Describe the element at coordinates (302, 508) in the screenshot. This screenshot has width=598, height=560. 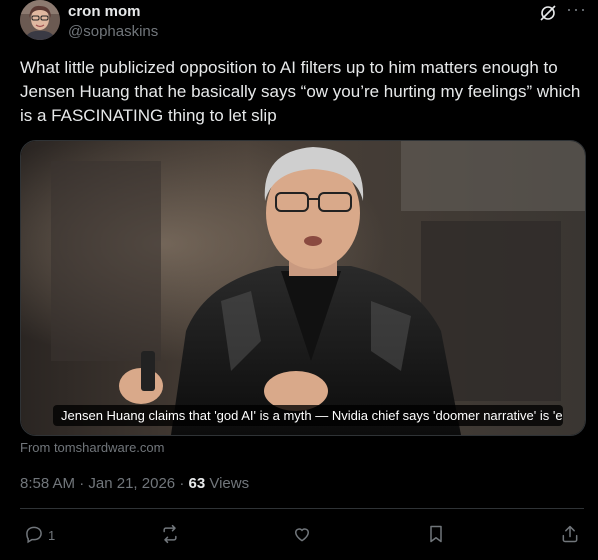
I see `divider` at that location.